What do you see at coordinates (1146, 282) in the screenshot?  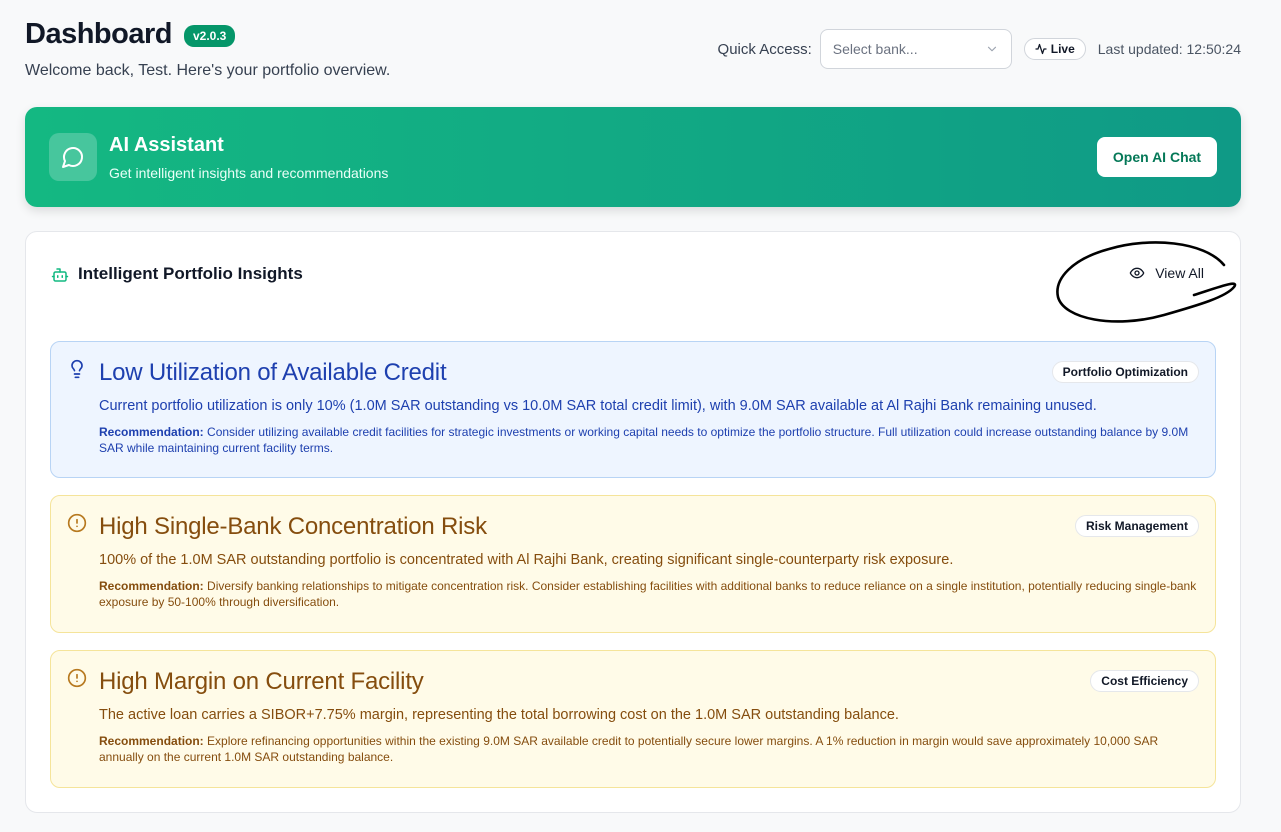 I see `hand-drawn-circle-annotation` at bounding box center [1146, 282].